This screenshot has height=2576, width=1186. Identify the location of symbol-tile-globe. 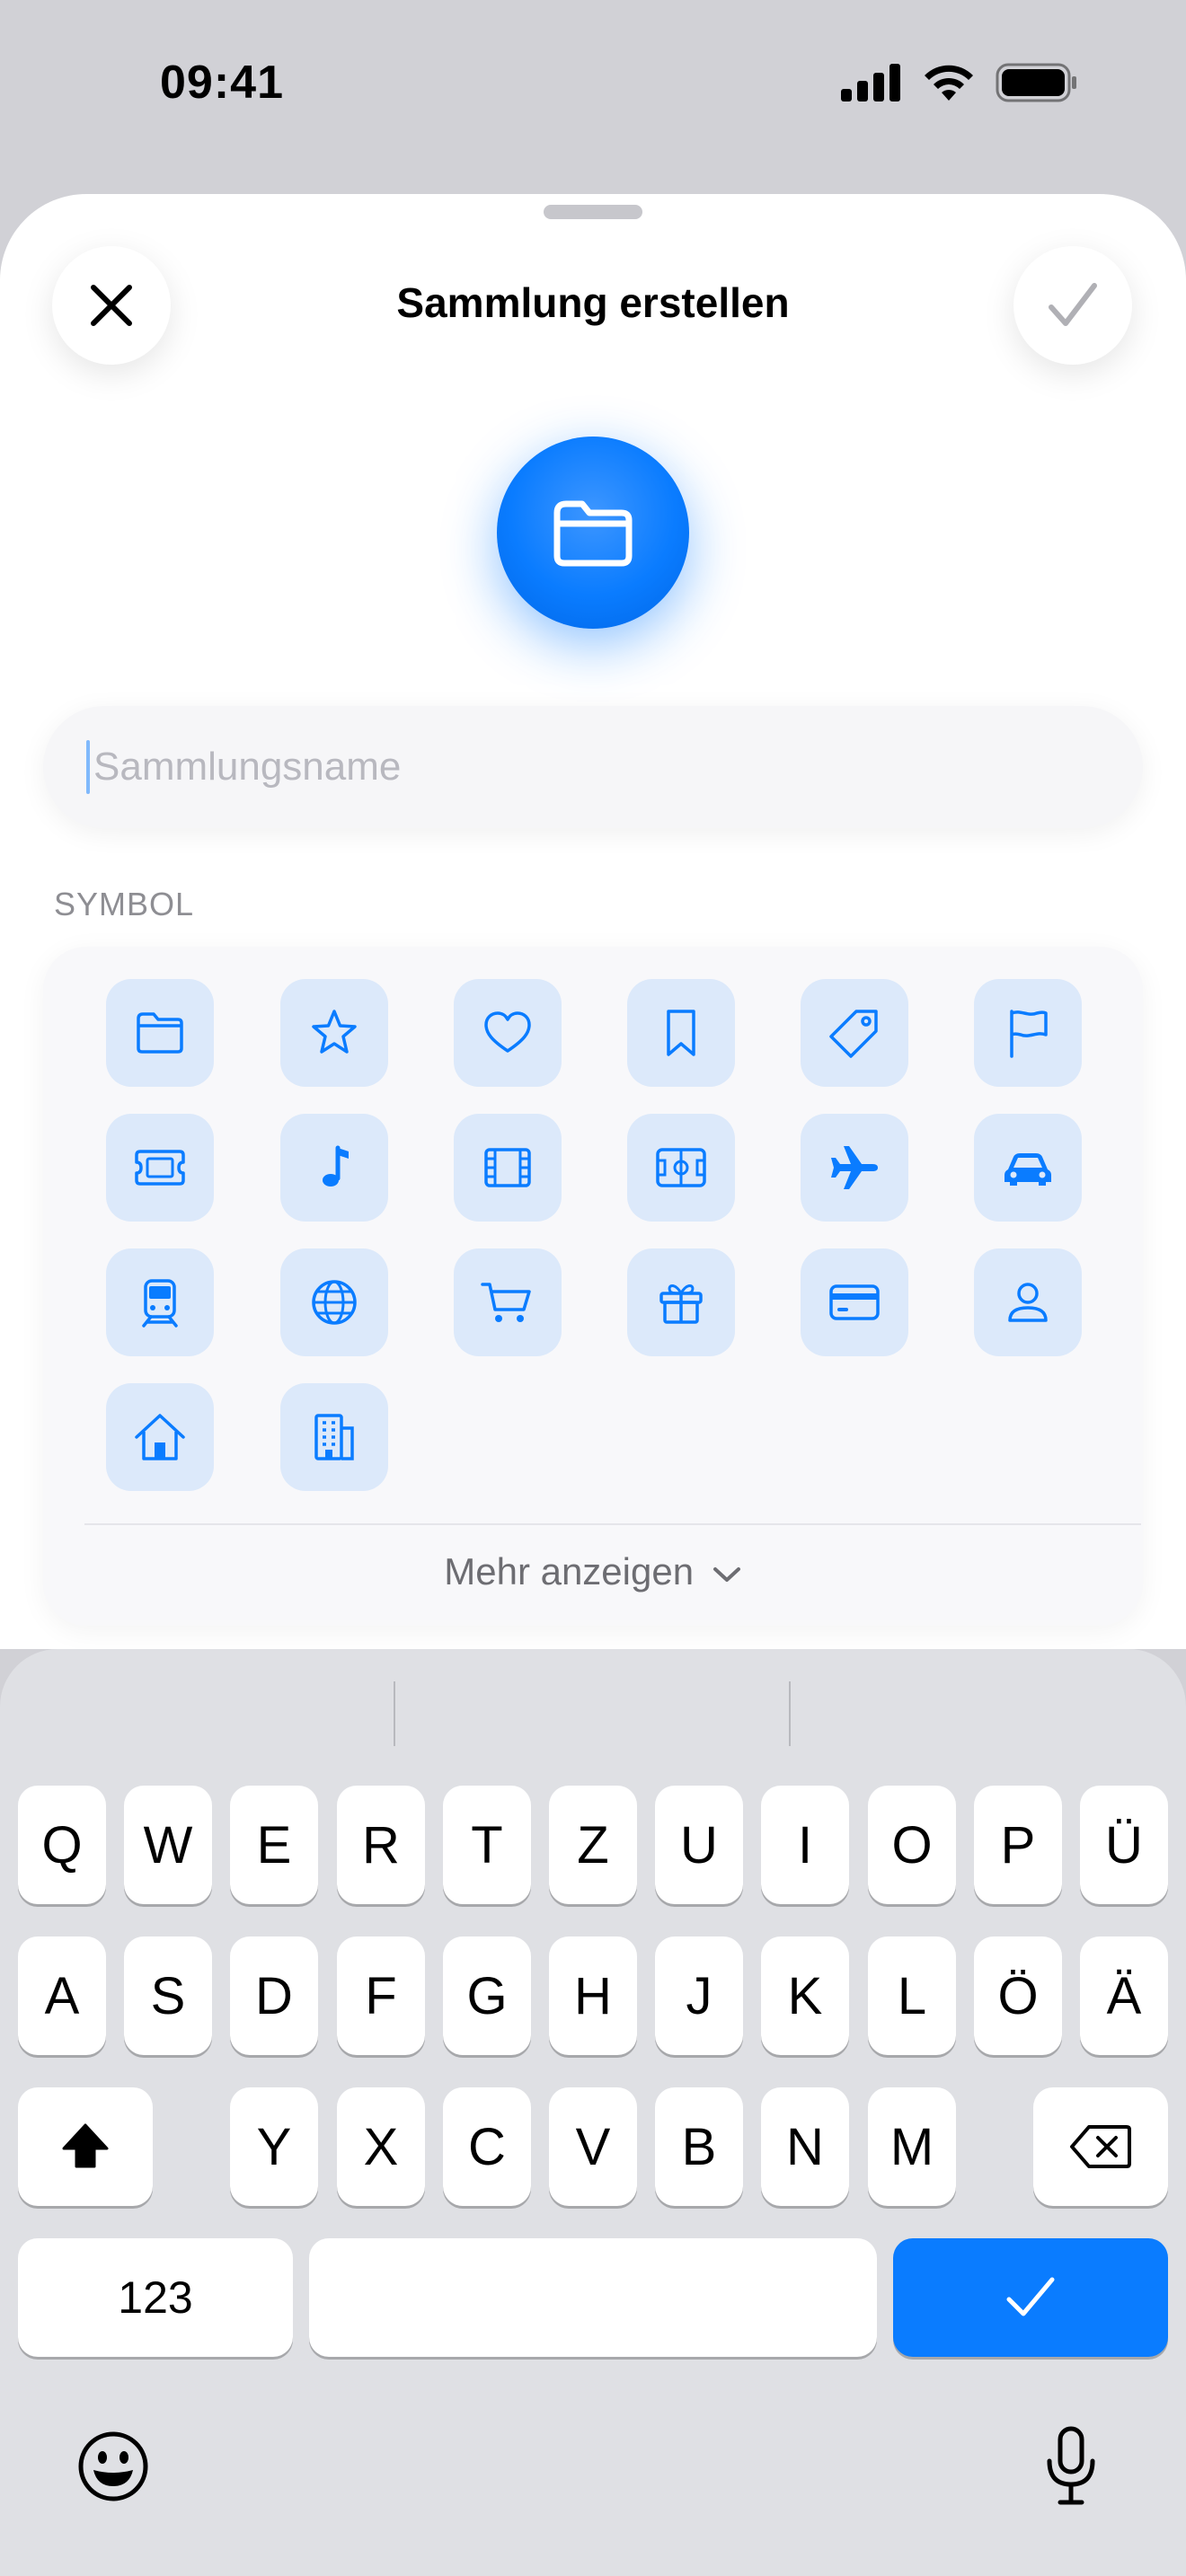
(334, 1302).